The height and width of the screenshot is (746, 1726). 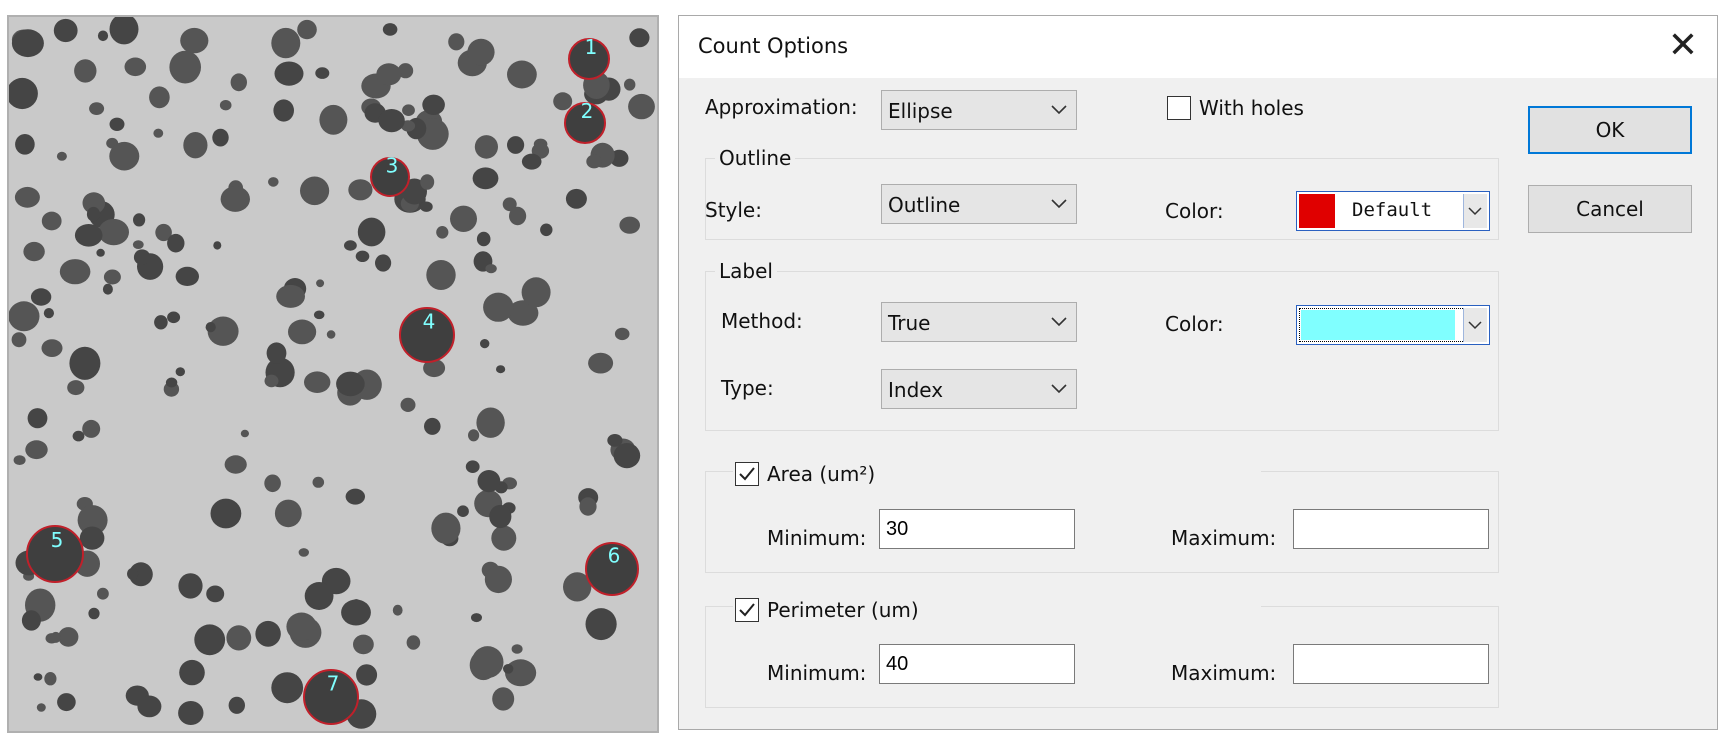 I want to click on perimeter-minimum-input, so click(x=977, y=664).